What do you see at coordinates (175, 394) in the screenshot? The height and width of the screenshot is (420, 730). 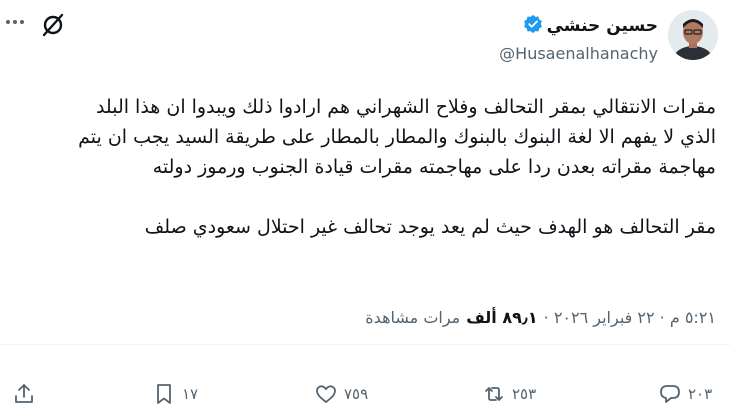 I see `bookmark-button: ١٧` at bounding box center [175, 394].